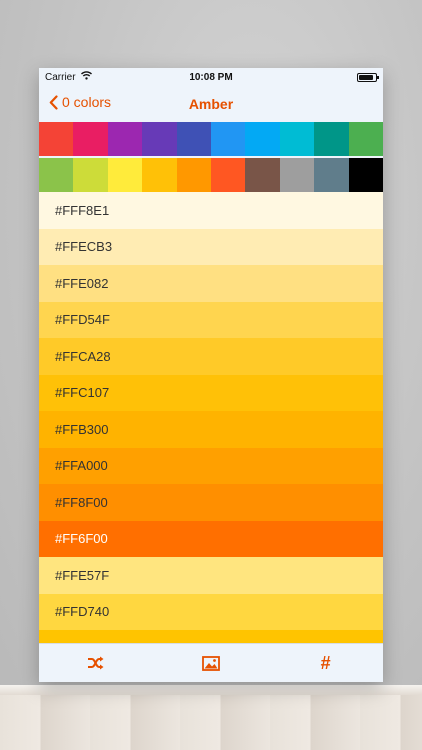  Describe the element at coordinates (82, 429) in the screenshot. I see `shade-hex-label: #FFB300` at that location.